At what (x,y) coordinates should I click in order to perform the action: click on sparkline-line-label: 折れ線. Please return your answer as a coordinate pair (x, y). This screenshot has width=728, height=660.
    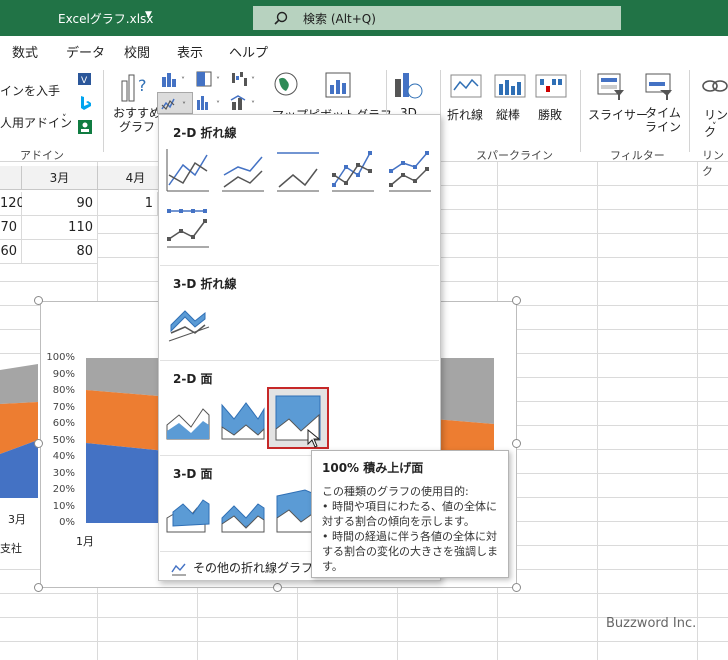
    Looking at the image, I should click on (465, 114).